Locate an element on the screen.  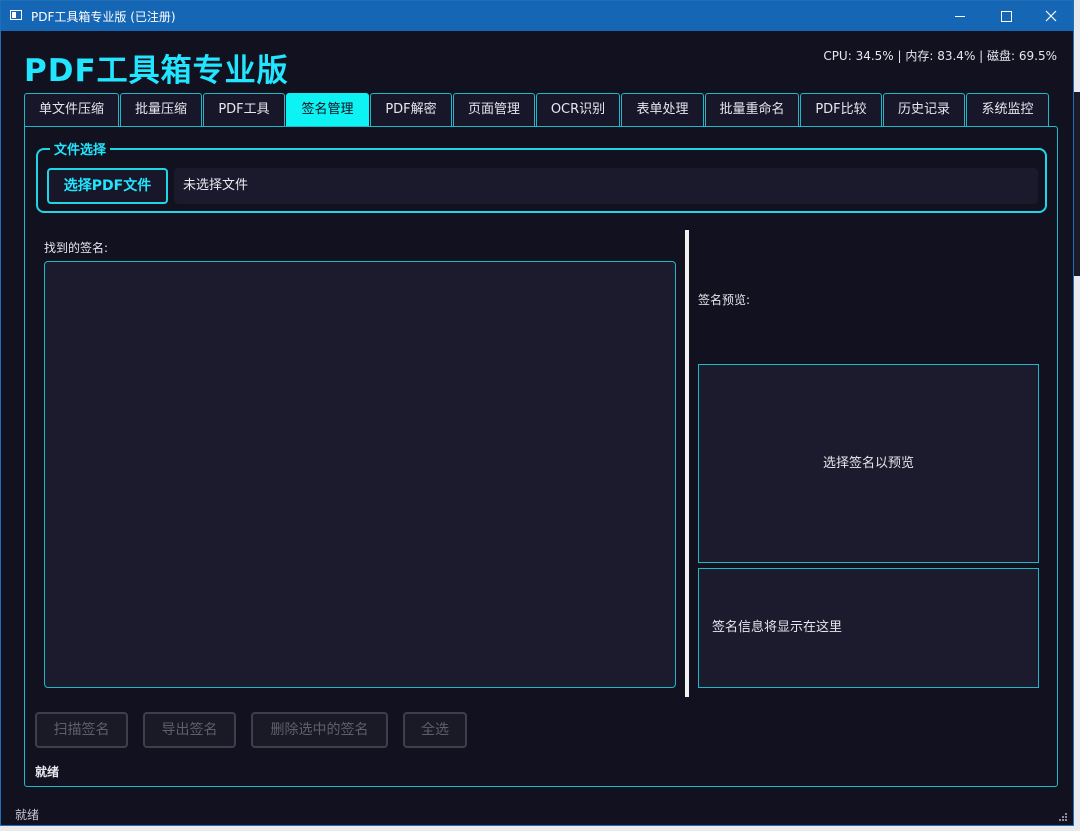
tab-batch-compress: 批量压缩 is located at coordinates (161, 109).